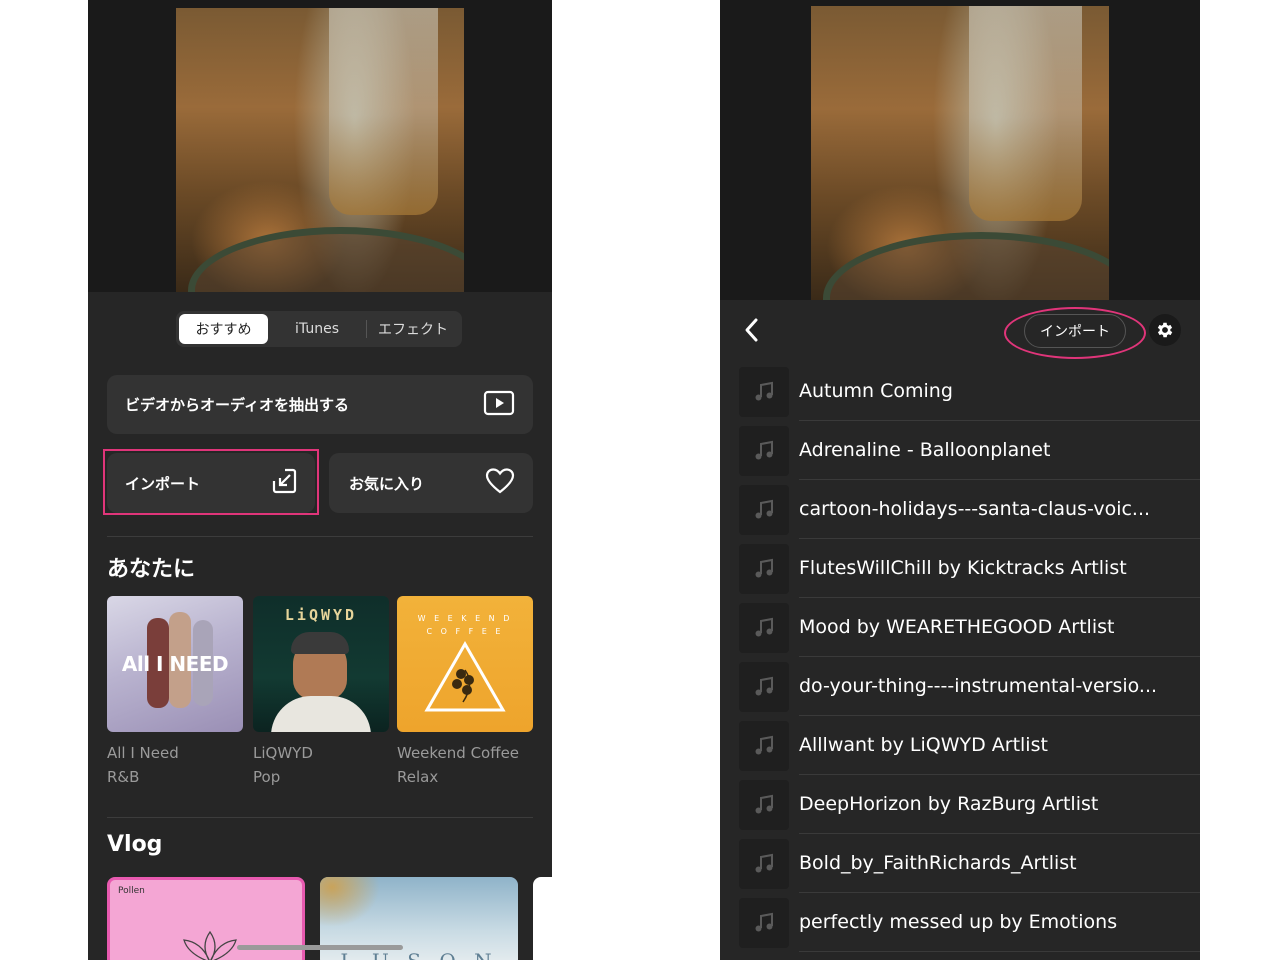  What do you see at coordinates (960, 330) in the screenshot?
I see `top-bar: インポート` at bounding box center [960, 330].